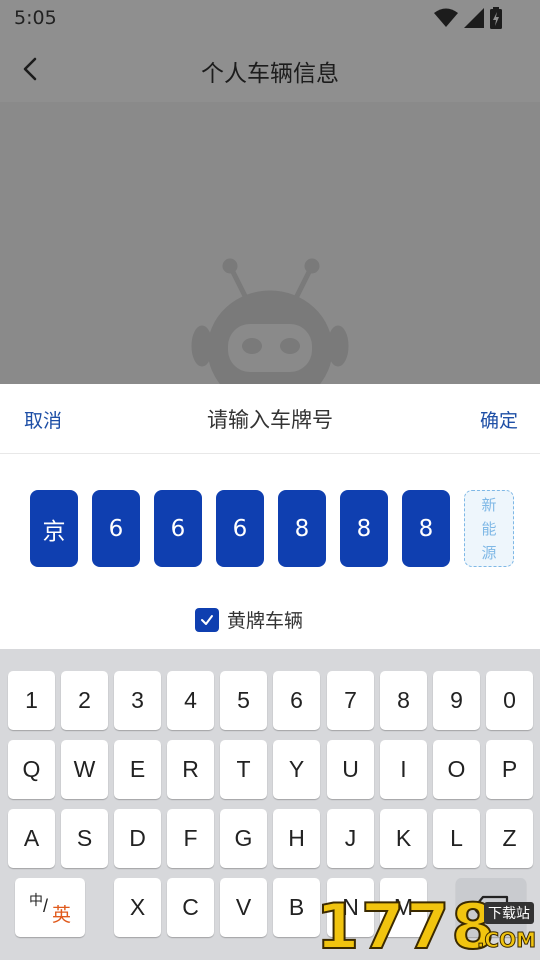 This screenshot has width=540, height=960. What do you see at coordinates (62, 915) in the screenshot?
I see `lang-en-label: 英` at bounding box center [62, 915].